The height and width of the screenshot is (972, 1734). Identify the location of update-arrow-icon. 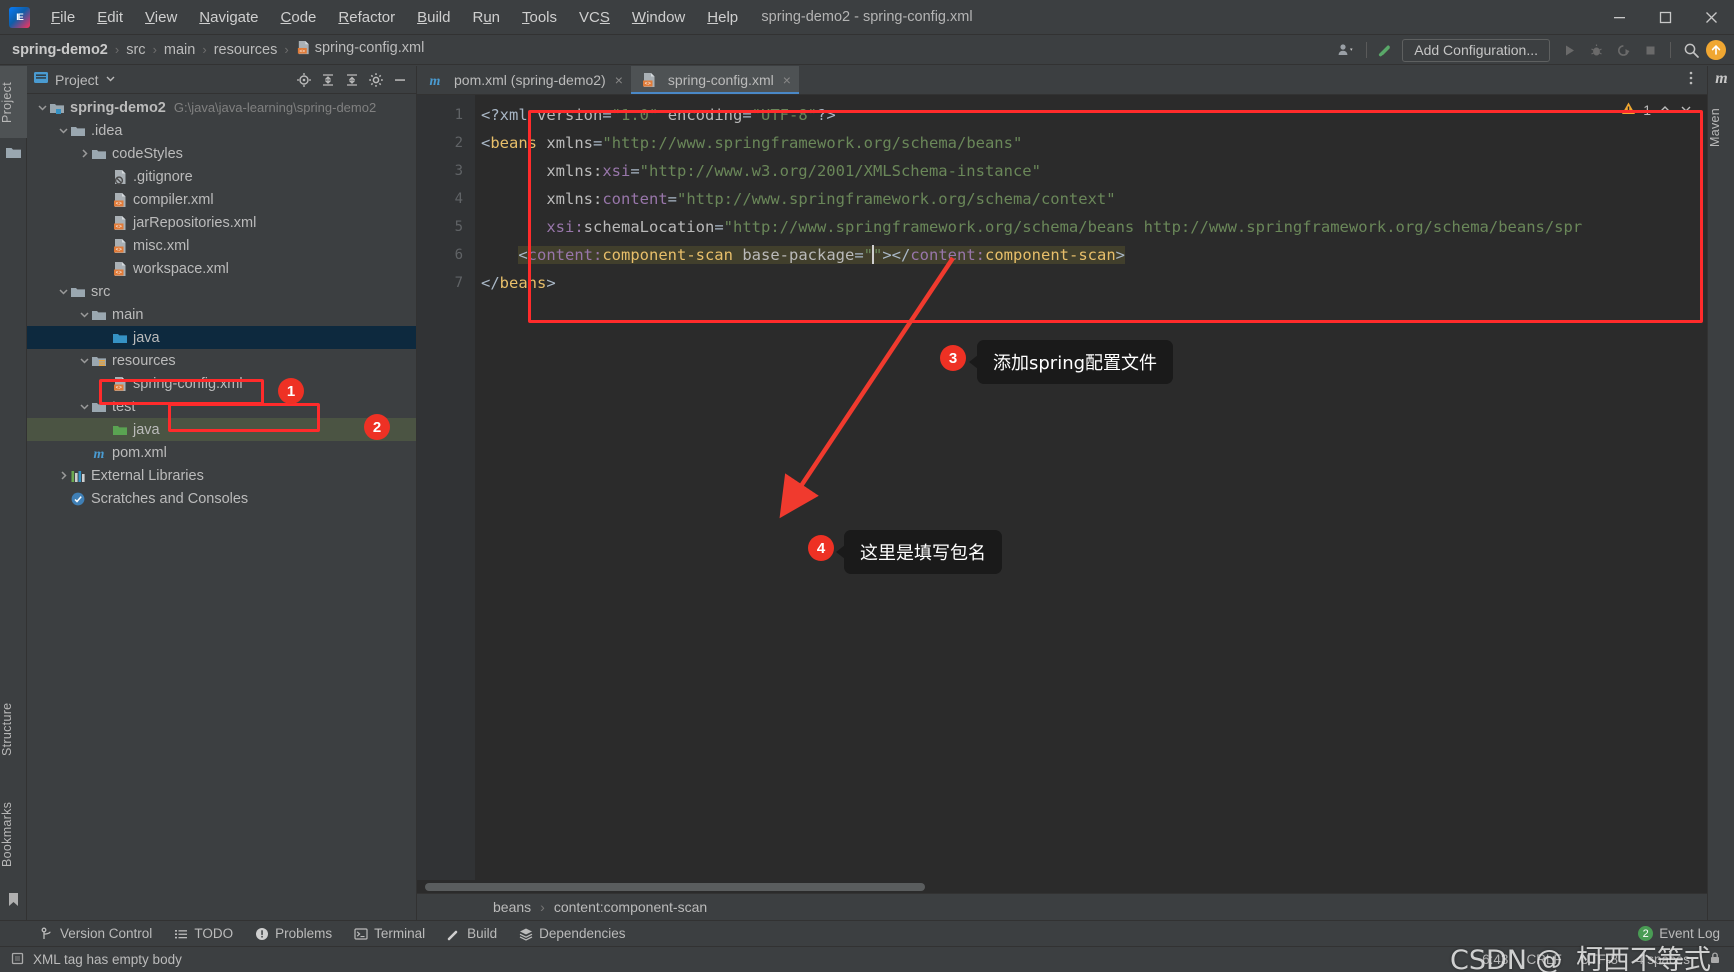
(1716, 50).